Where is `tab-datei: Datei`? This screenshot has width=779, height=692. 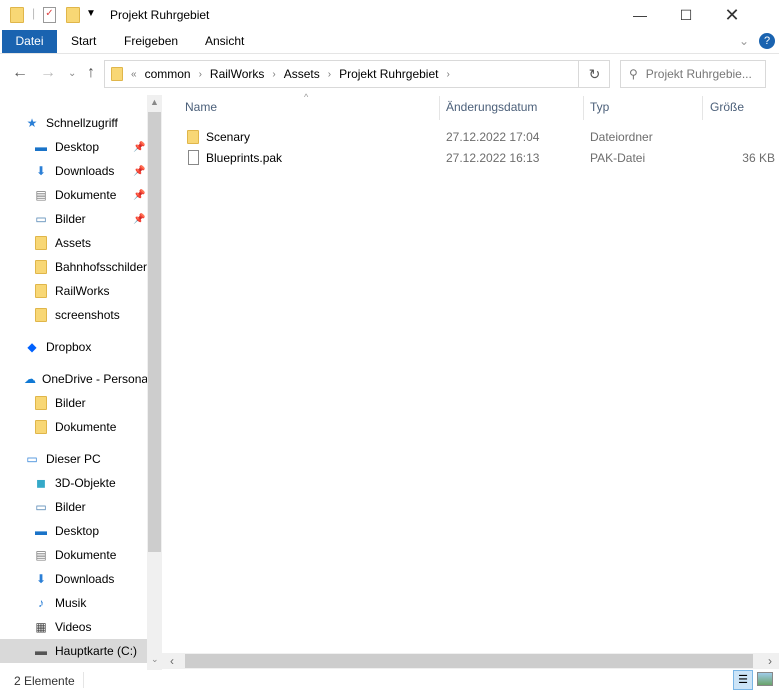 tab-datei: Datei is located at coordinates (29, 41).